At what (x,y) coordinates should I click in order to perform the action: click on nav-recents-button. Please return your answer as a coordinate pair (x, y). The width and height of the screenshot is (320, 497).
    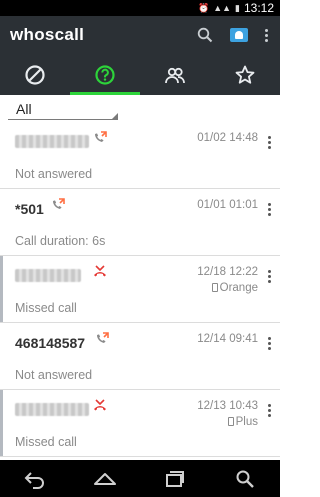
    Looking at the image, I should click on (175, 479).